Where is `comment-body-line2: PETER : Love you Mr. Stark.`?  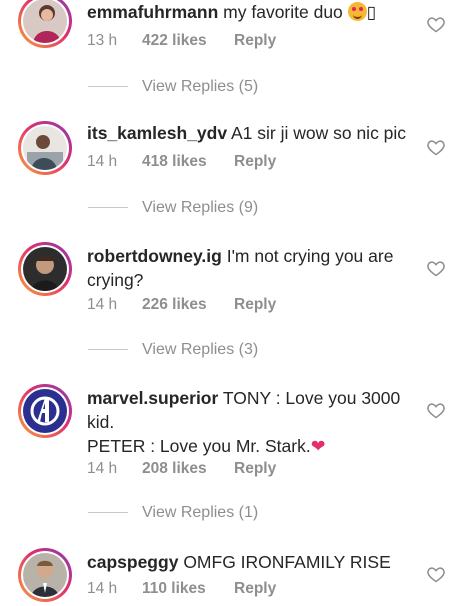
comment-body-line2: PETER : Love you Mr. Stark. is located at coordinates (199, 446).